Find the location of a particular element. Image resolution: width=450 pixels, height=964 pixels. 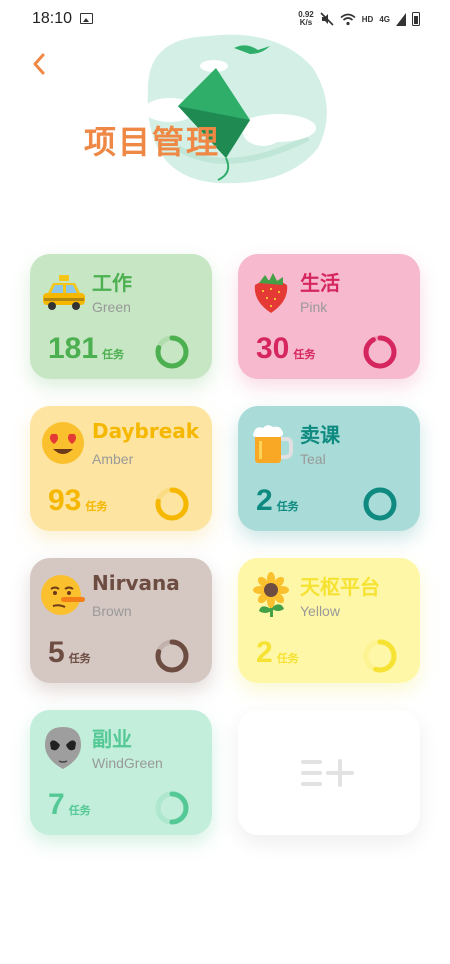

back-button is located at coordinates (40, 64).